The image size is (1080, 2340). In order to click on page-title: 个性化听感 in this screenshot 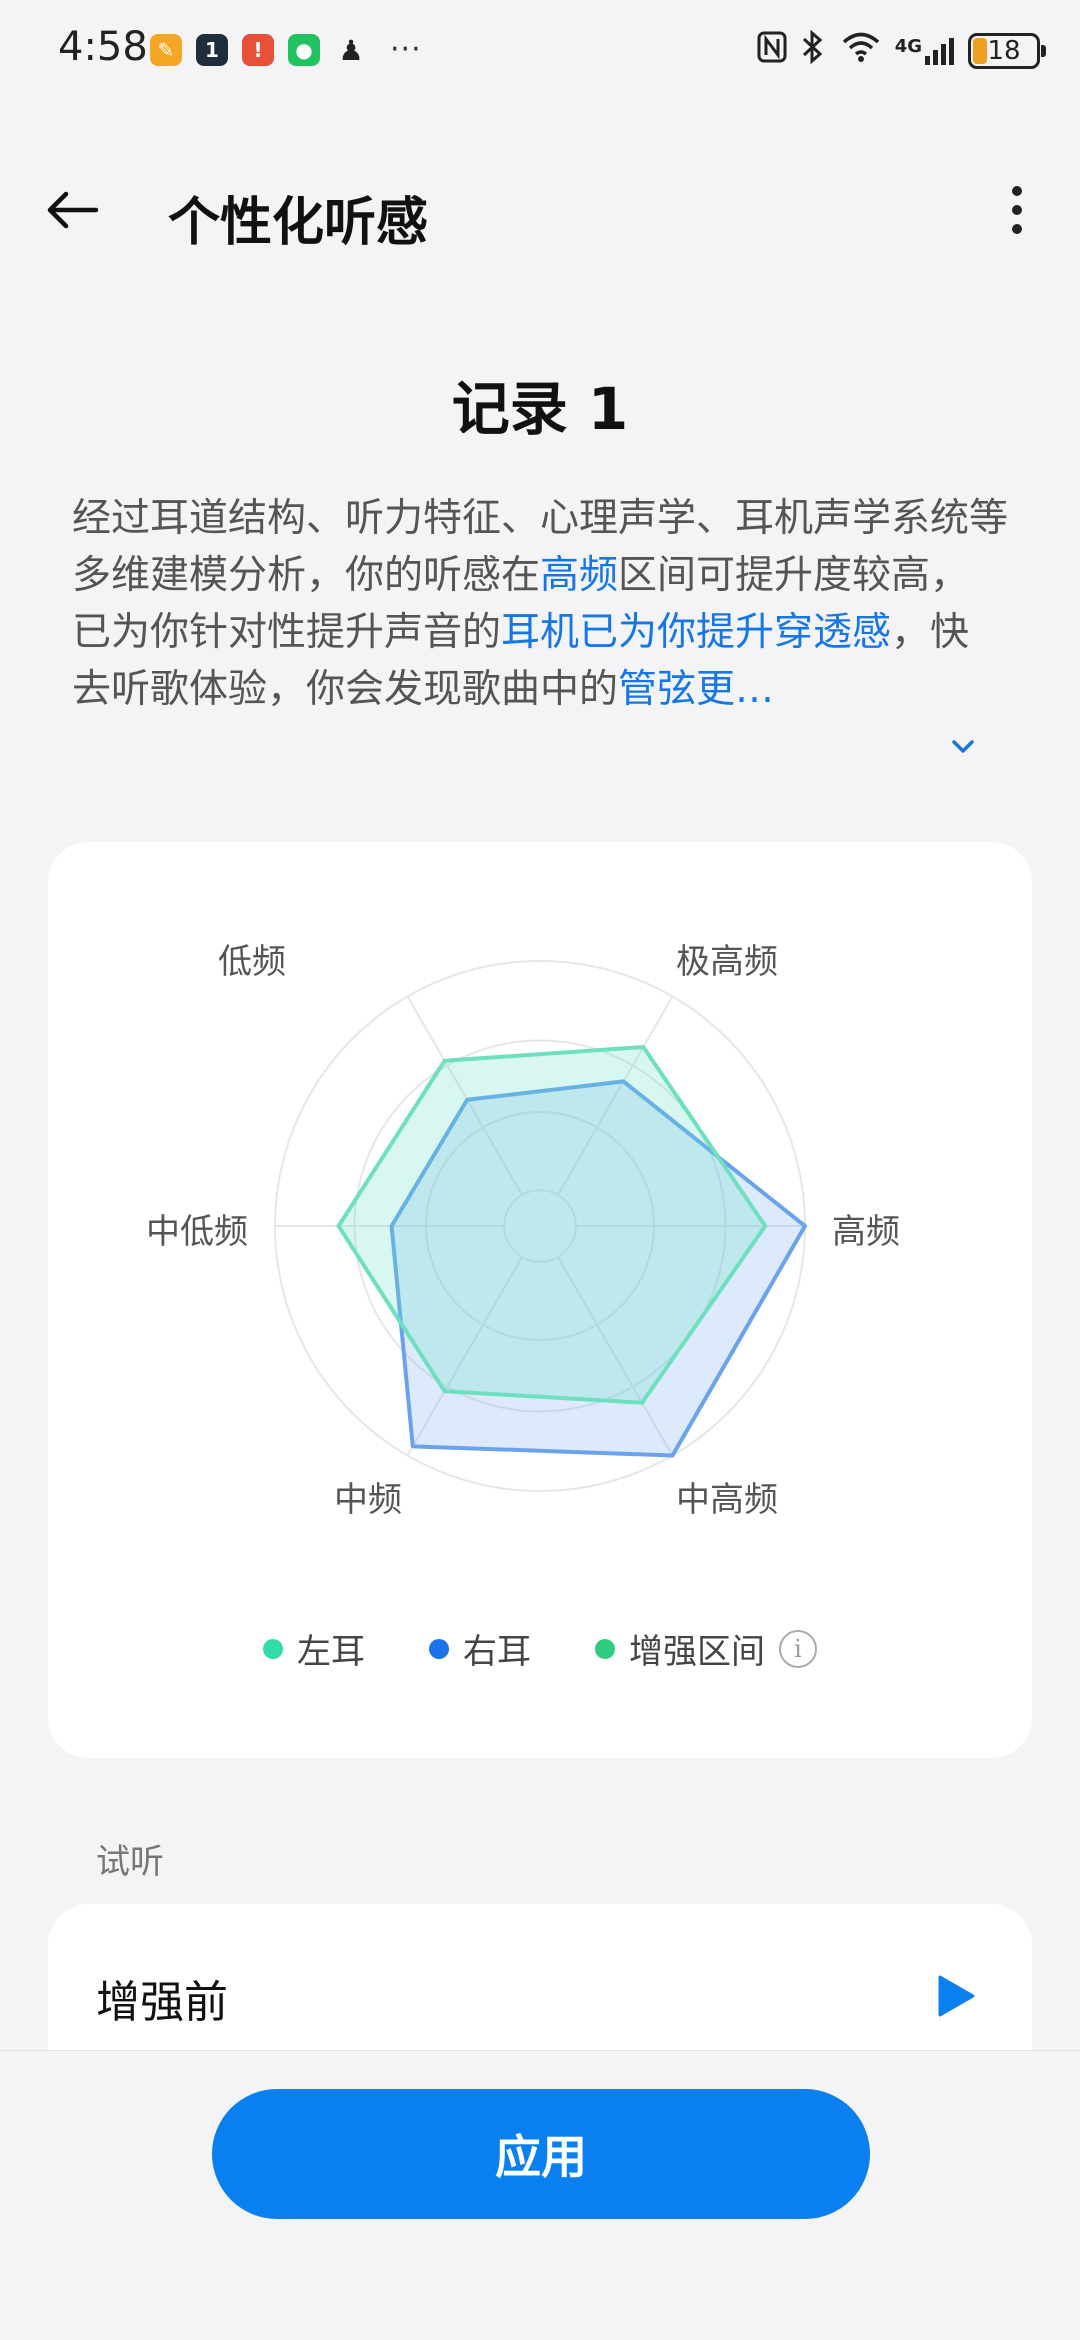, I will do `click(298, 223)`.